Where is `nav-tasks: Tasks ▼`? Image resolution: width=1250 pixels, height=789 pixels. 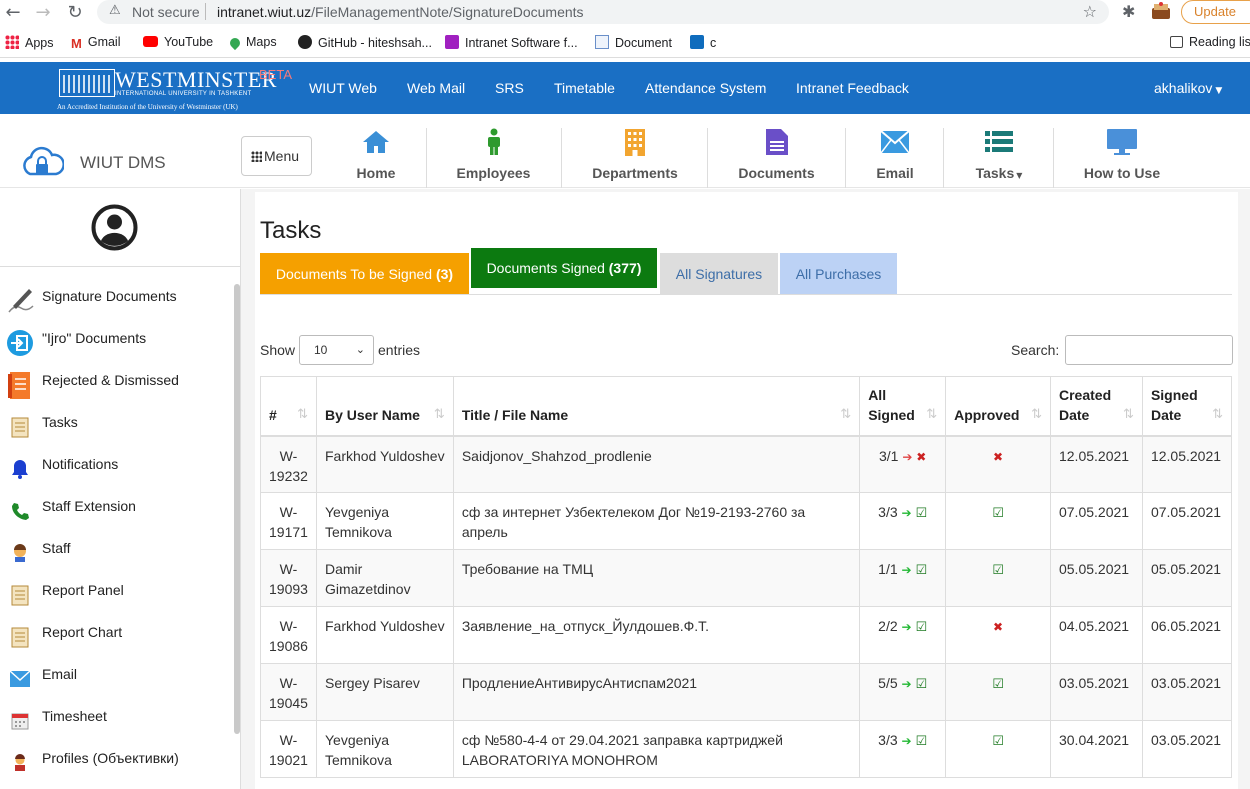 nav-tasks: Tasks ▼ is located at coordinates (999, 158).